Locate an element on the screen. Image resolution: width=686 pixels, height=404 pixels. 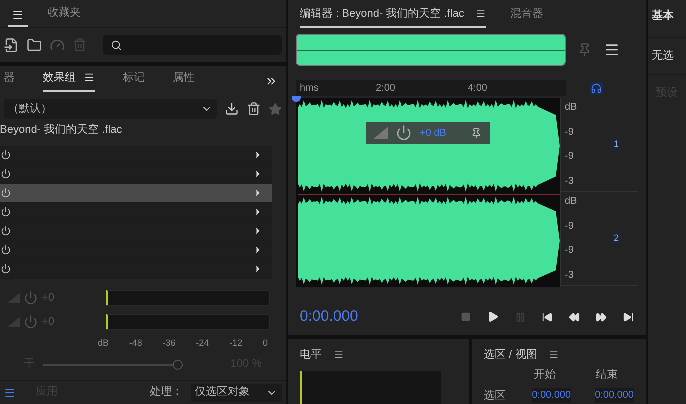
scale-label: -48 is located at coordinates (135, 343).